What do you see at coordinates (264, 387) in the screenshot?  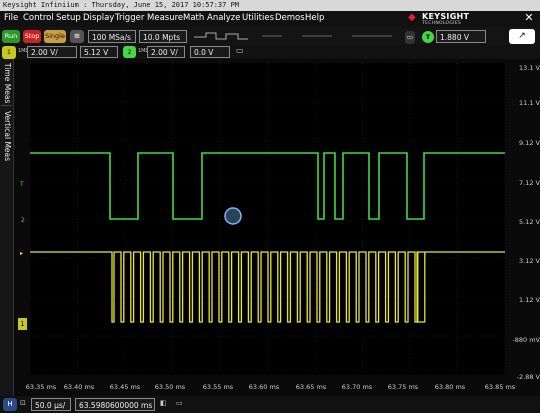 I see `x-axis-label: 63.60 ms` at bounding box center [264, 387].